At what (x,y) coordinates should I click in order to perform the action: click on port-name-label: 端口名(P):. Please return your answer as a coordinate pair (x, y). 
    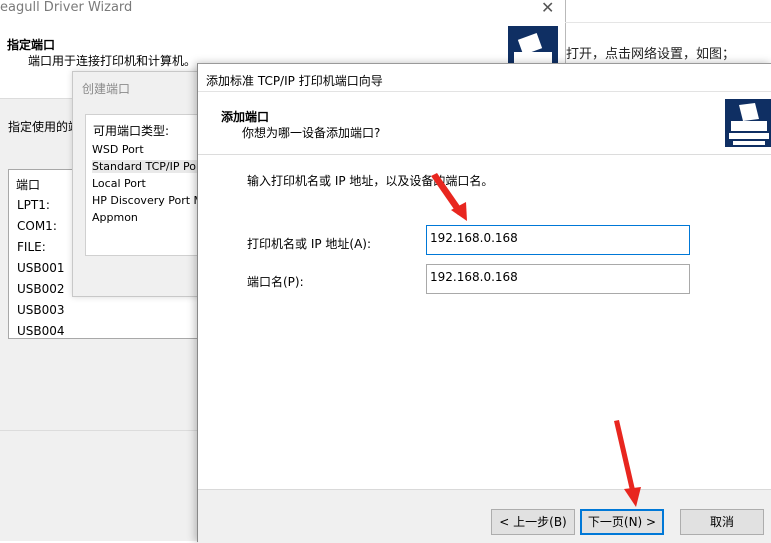
    Looking at the image, I should click on (275, 282).